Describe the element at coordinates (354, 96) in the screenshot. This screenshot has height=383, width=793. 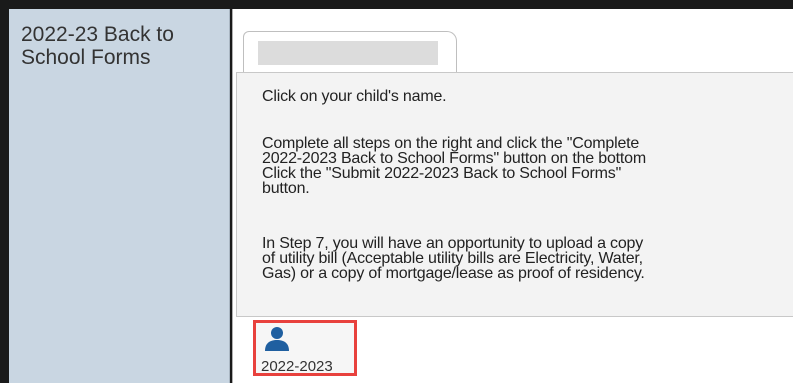
I see `instruction-click-name: Click on your child's name.` at that location.